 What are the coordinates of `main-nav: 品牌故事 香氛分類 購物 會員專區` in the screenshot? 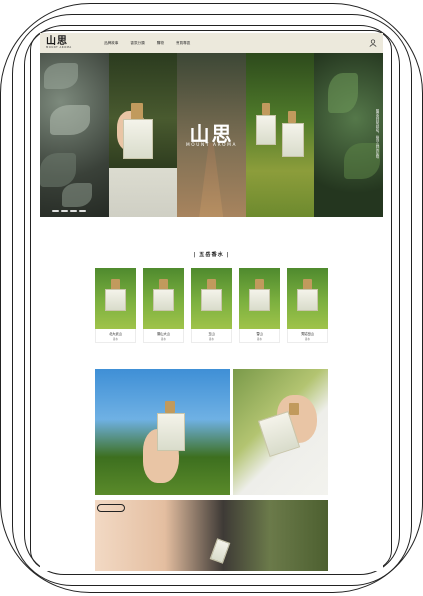 It's located at (147, 43).